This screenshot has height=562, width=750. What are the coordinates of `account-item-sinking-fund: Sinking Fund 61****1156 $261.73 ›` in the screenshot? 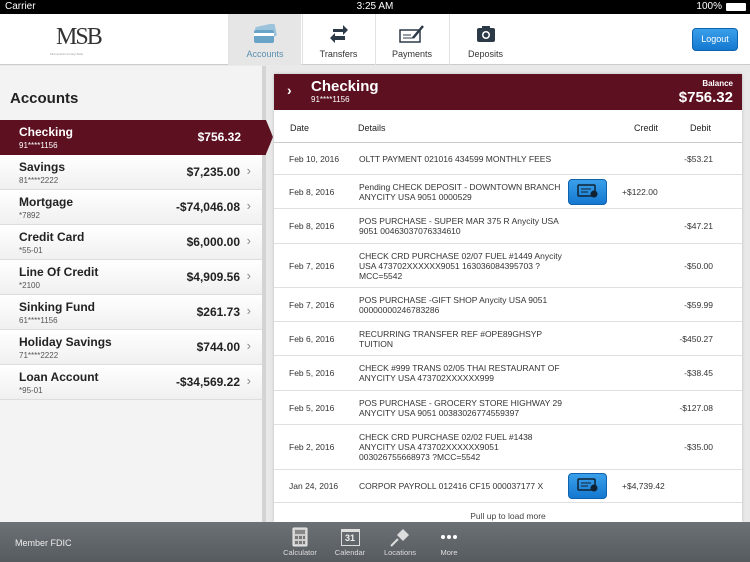 It's located at (131, 312).